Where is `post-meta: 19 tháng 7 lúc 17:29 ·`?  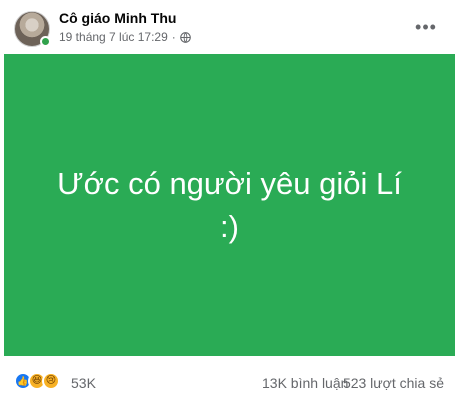 post-meta: 19 tháng 7 lúc 17:29 · is located at coordinates (125, 37).